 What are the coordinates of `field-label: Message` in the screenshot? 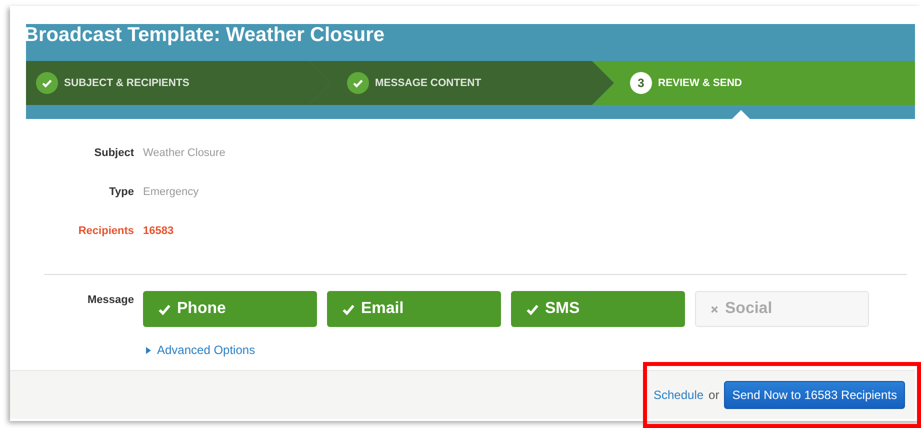 It's located at (110, 299).